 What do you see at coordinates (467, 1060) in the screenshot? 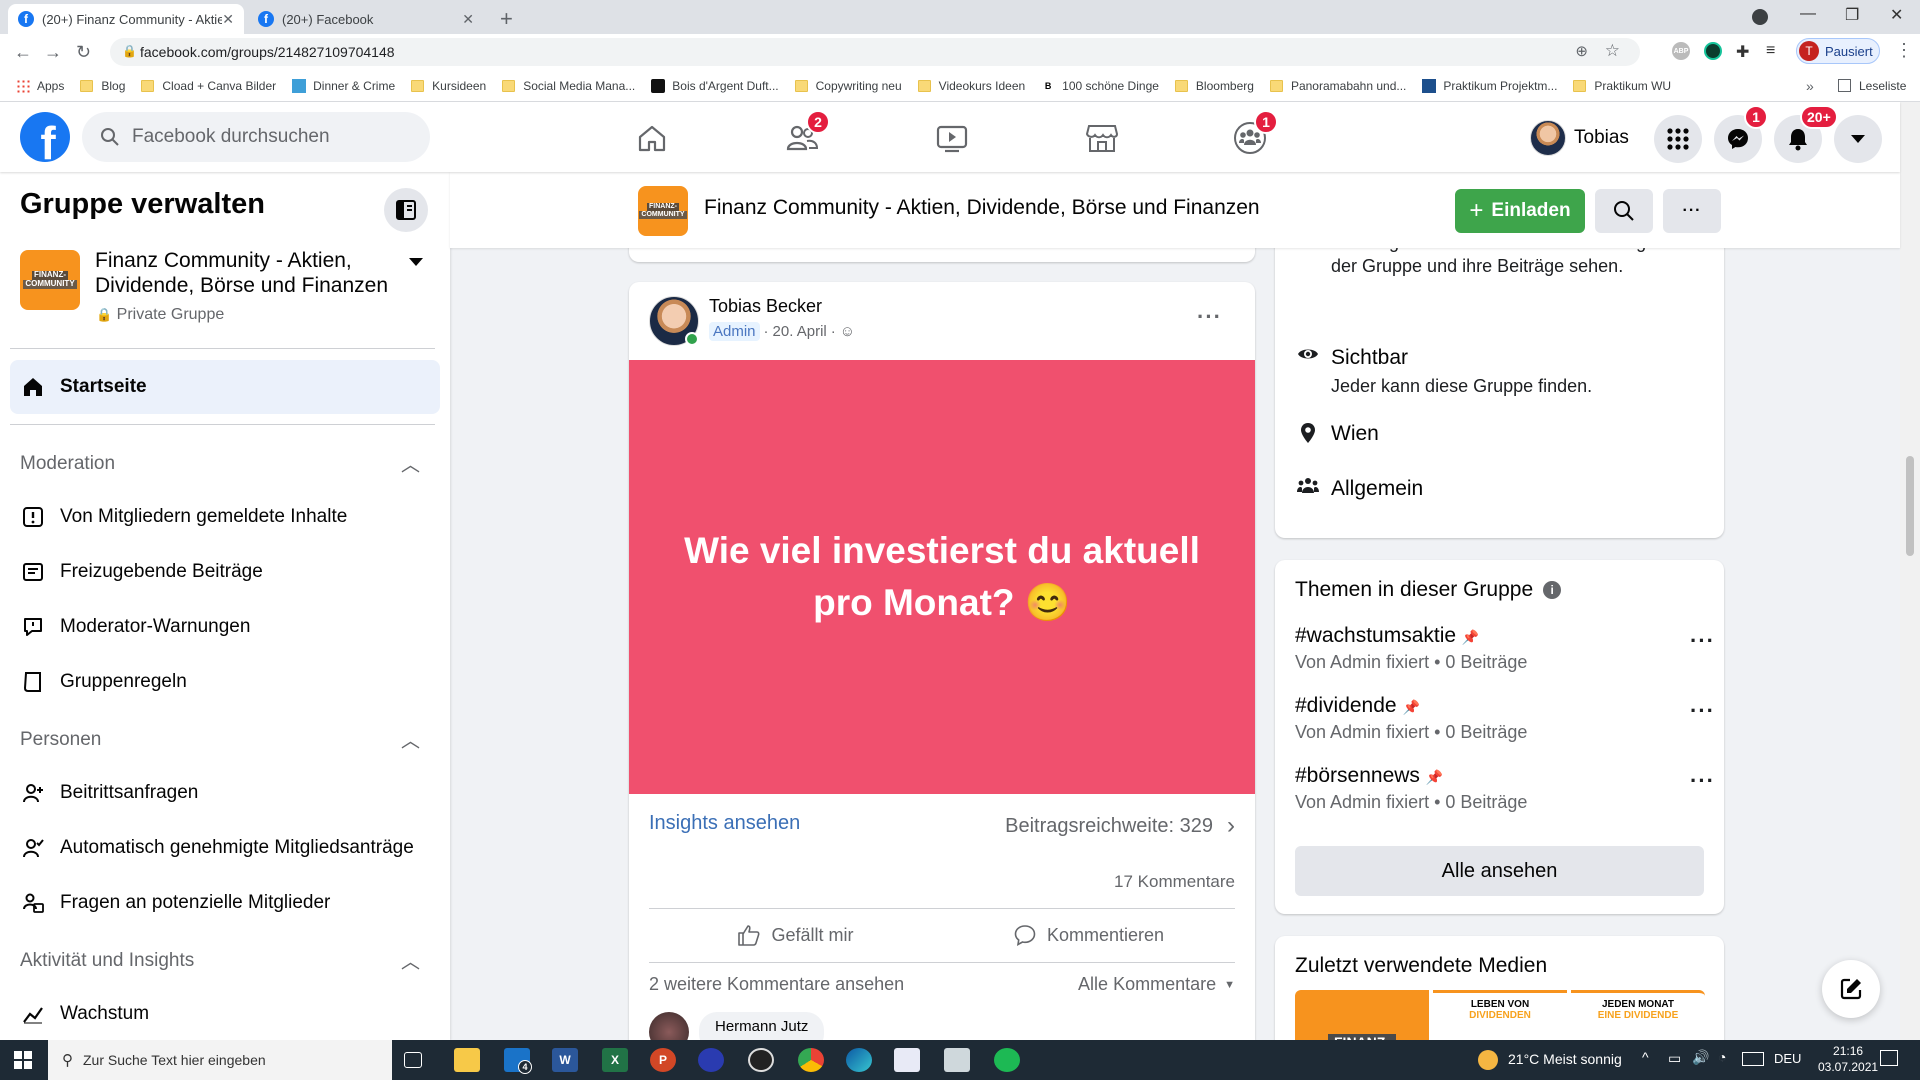
I see `file-explorer-icon` at bounding box center [467, 1060].